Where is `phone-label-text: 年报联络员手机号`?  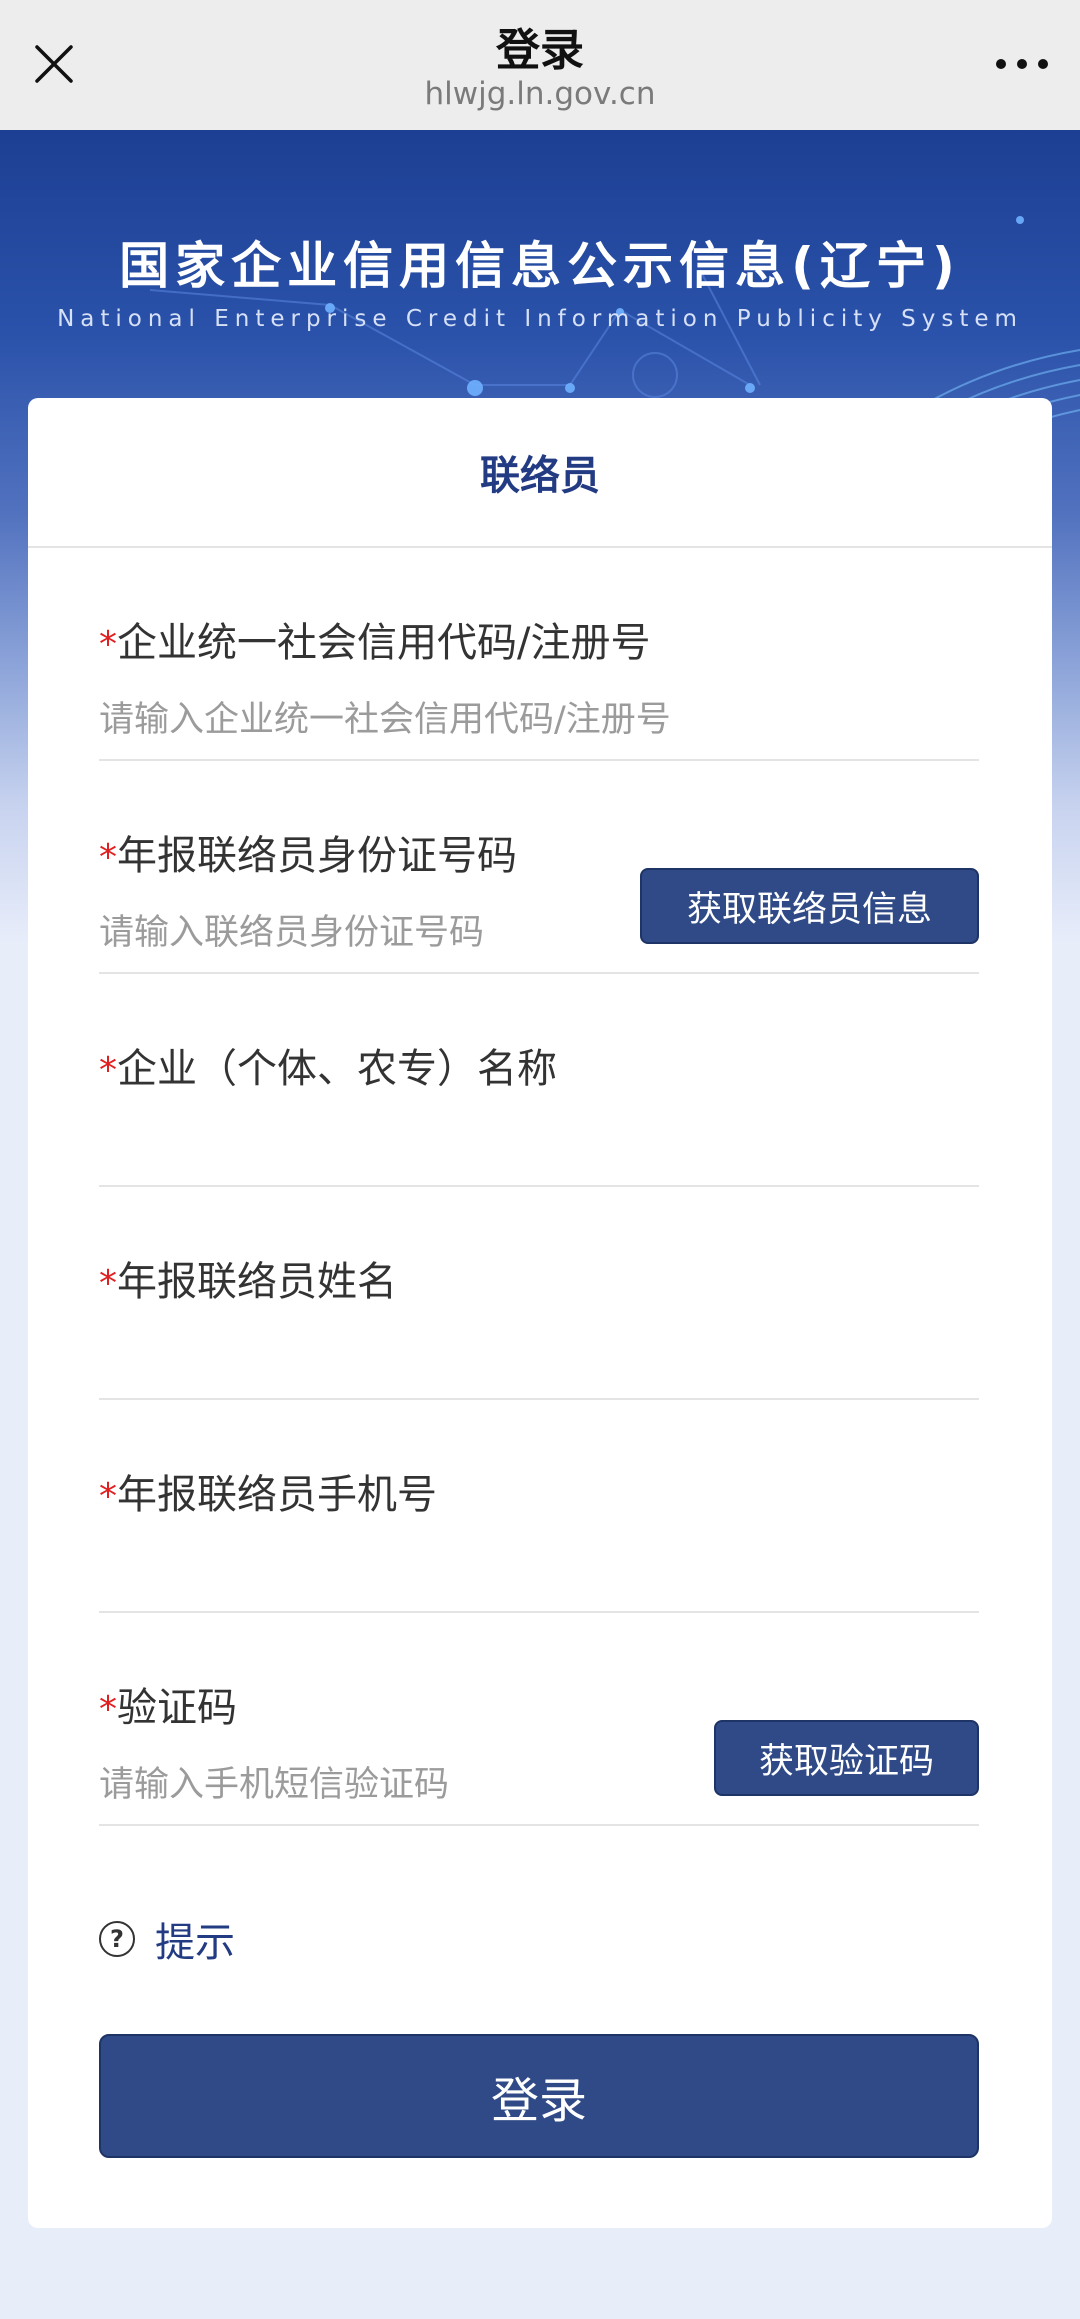 phone-label-text: 年报联络员手机号 is located at coordinates (277, 1495).